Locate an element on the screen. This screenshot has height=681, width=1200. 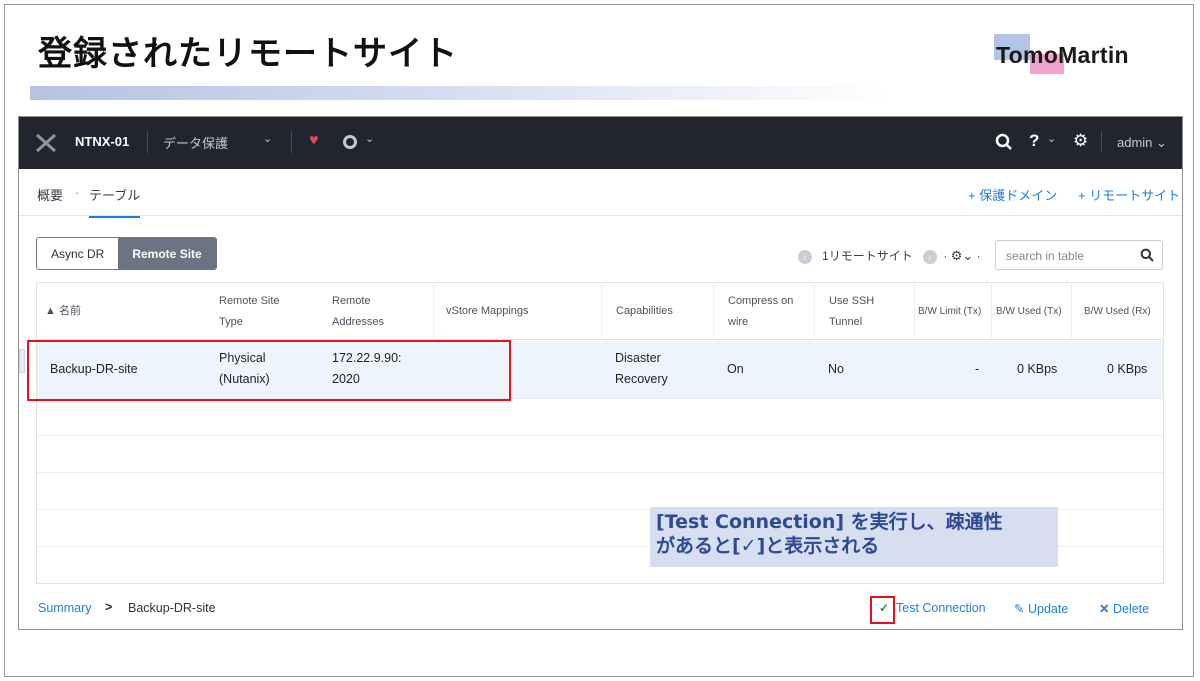
table-search-input: search in table is located at coordinates (1079, 255).